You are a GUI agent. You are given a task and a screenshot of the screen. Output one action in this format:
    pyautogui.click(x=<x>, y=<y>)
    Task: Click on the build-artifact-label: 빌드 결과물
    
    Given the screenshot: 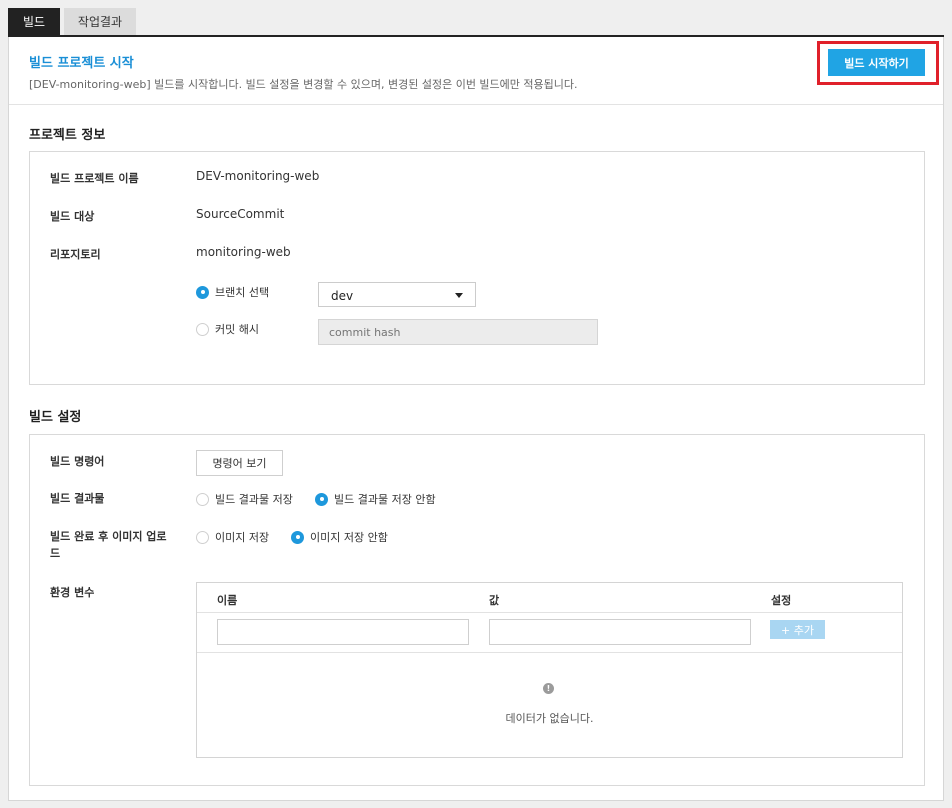 What is the action you would take?
    pyautogui.click(x=77, y=498)
    